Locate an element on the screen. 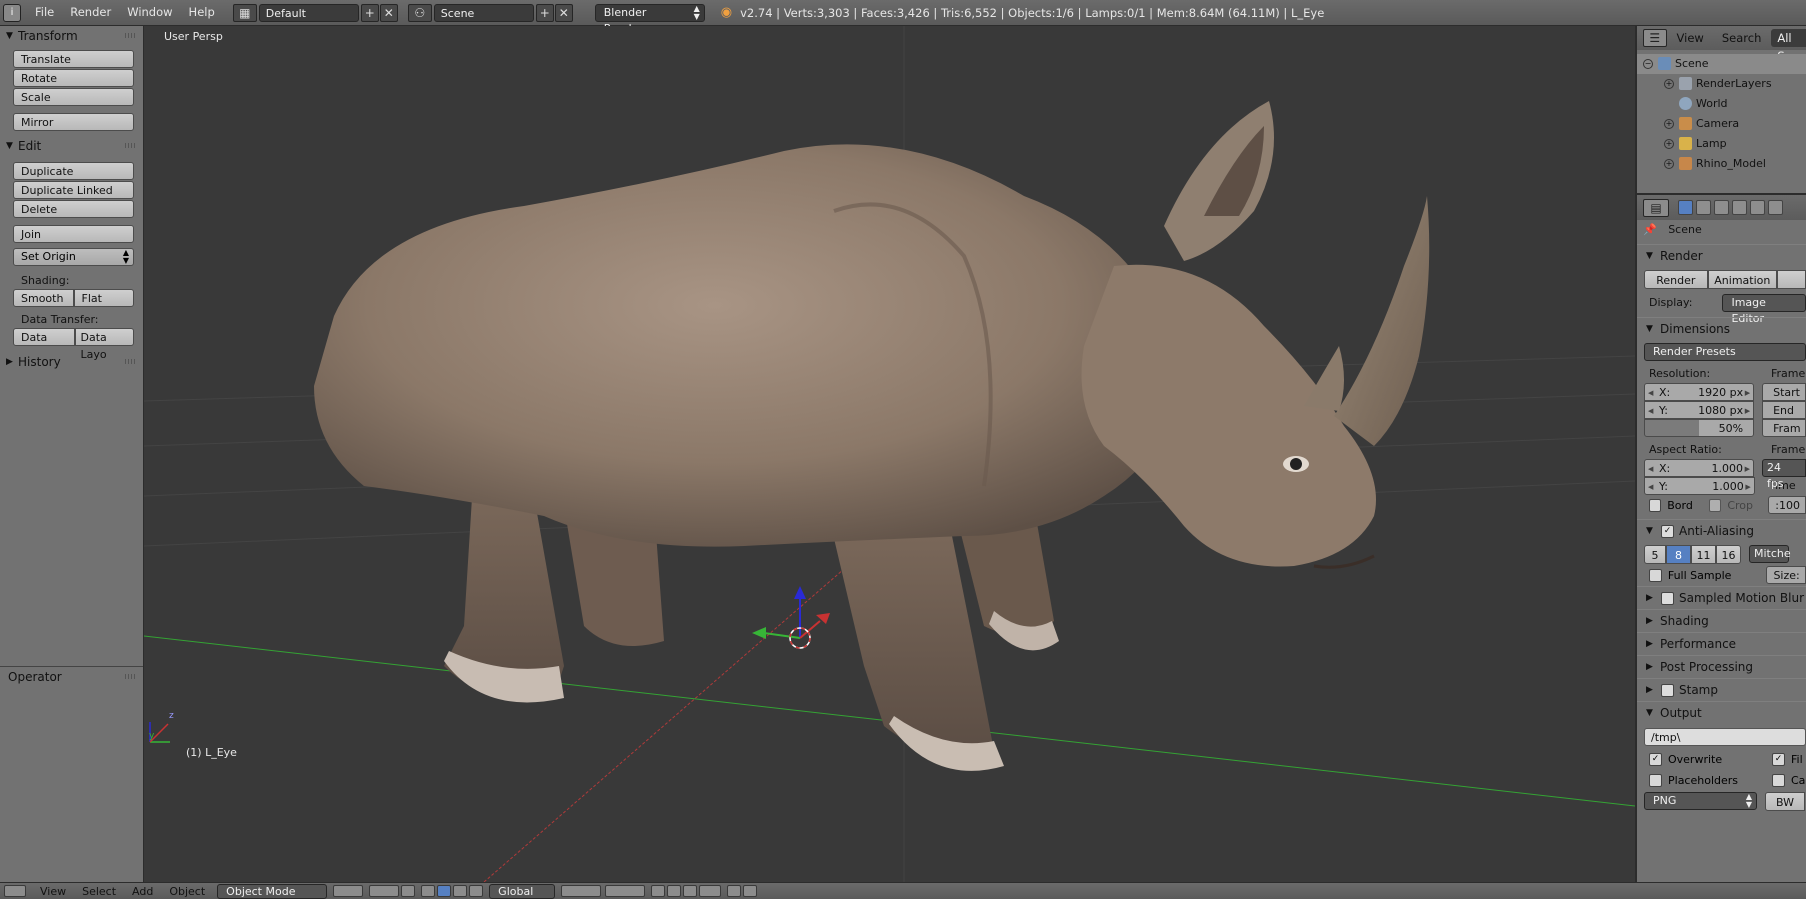  lock-camera-icon is located at coordinates (658, 891).